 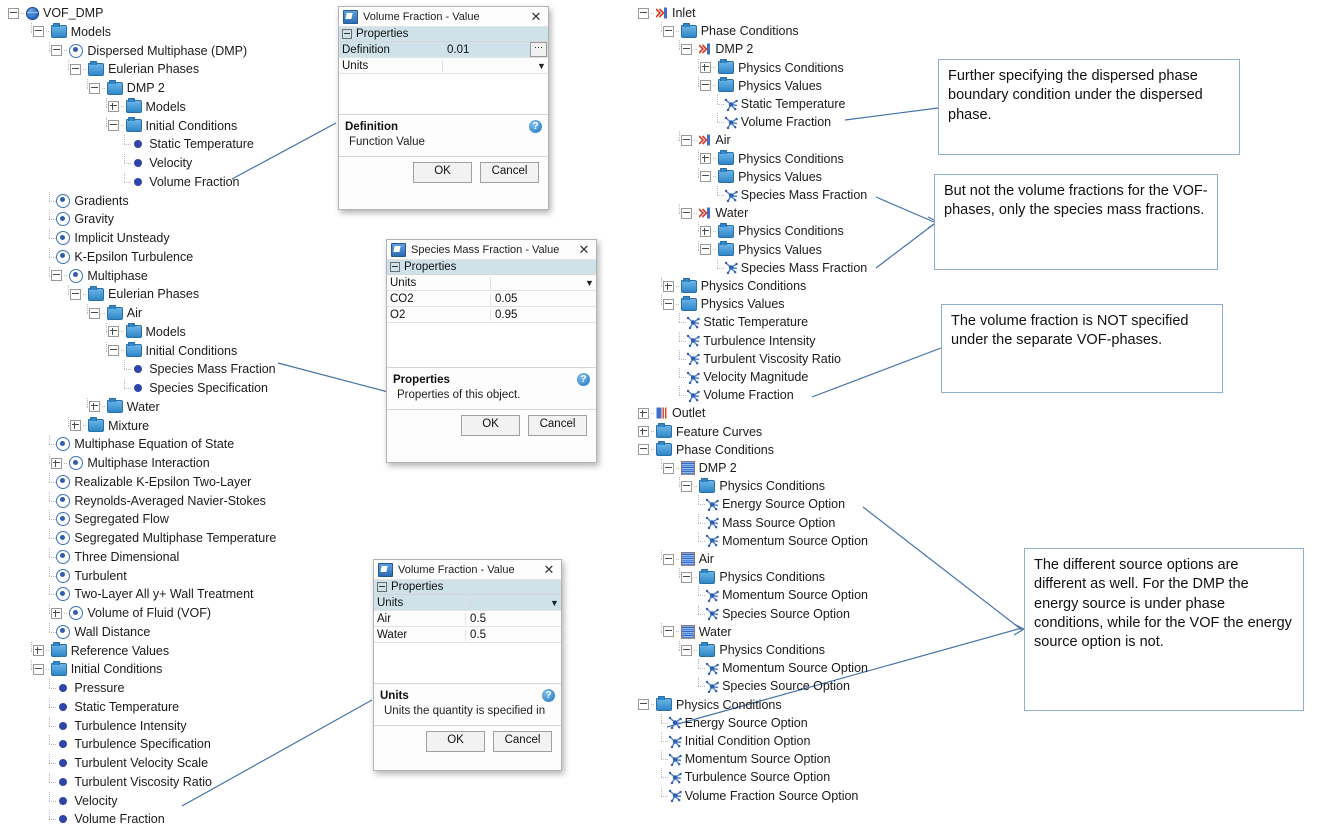 I want to click on table-row: Water 0.5, so click(x=467, y=635).